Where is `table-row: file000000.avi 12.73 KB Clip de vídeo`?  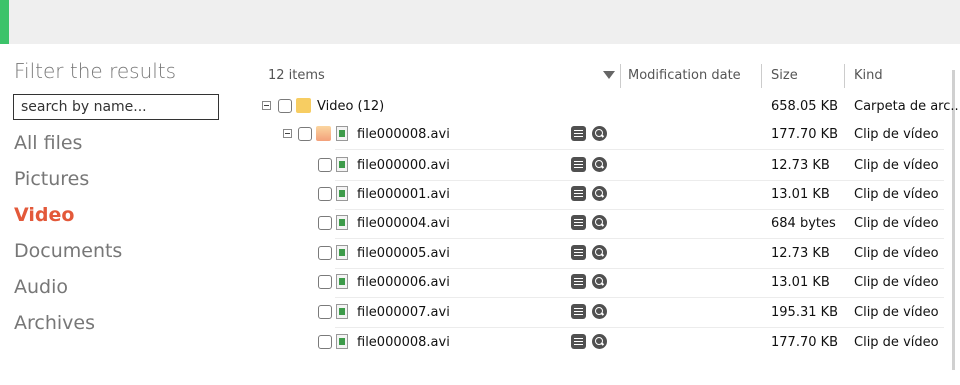 table-row: file000000.avi 12.73 KB Clip de vídeo is located at coordinates (596, 166).